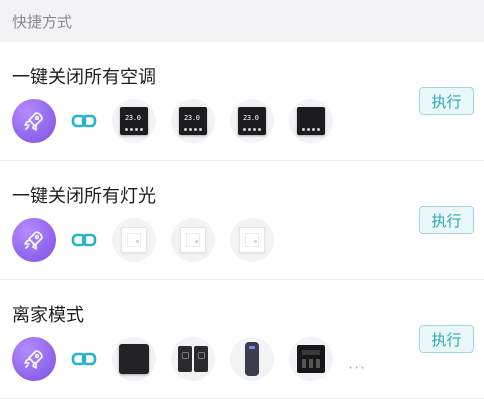 The height and width of the screenshot is (399, 484). Describe the element at coordinates (252, 359) in the screenshot. I see `device-smart-plug` at that location.